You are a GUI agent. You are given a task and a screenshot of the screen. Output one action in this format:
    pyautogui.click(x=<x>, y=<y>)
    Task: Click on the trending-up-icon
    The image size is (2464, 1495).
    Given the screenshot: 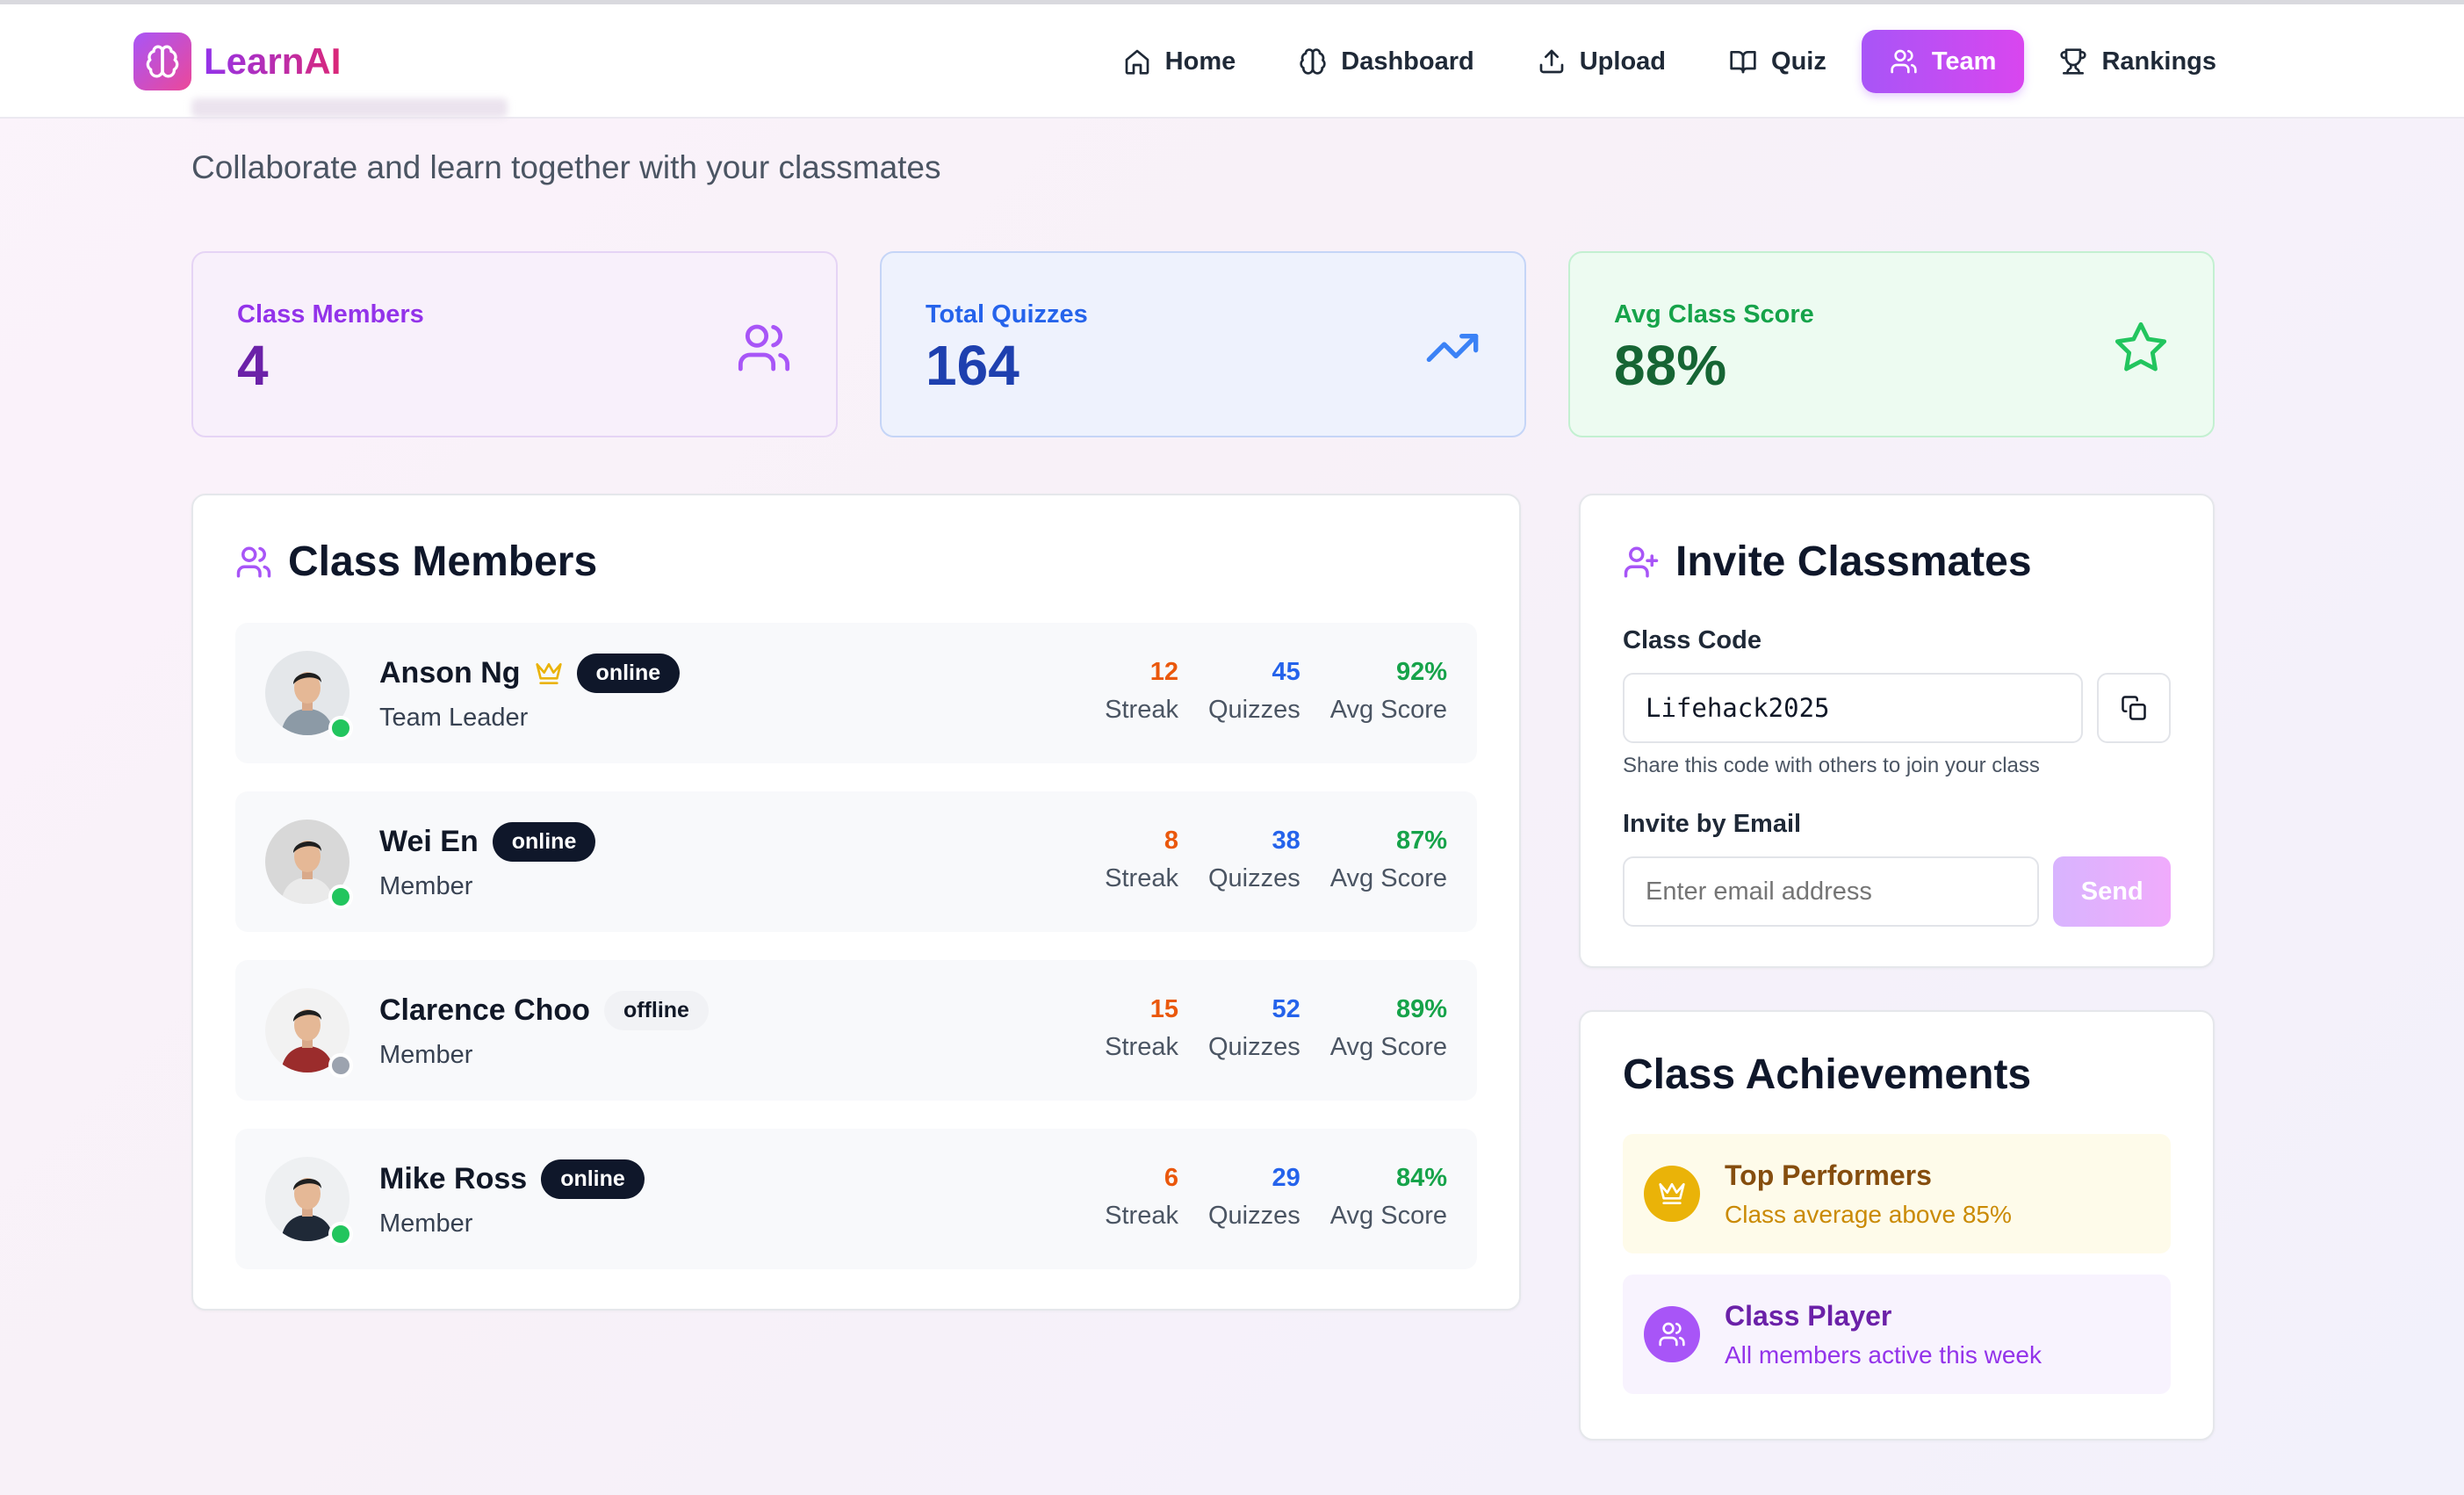 What is the action you would take?
    pyautogui.click(x=1452, y=348)
    